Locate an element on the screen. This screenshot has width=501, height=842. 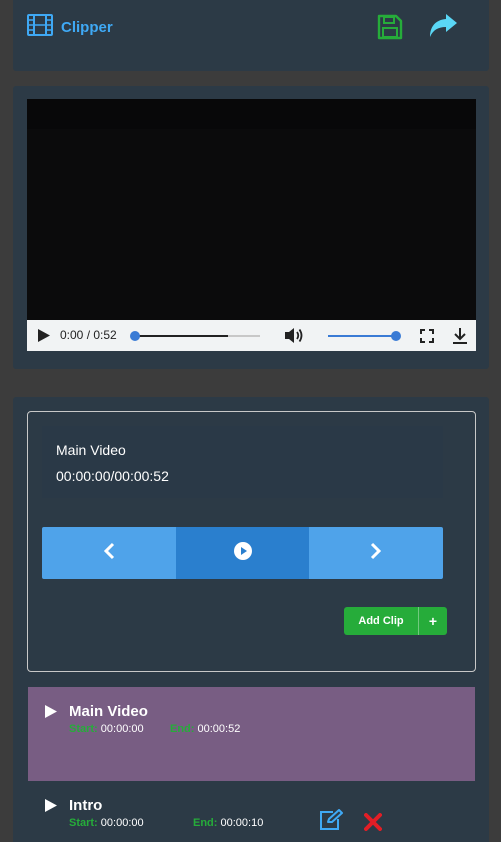
seek-handle is located at coordinates (135, 336).